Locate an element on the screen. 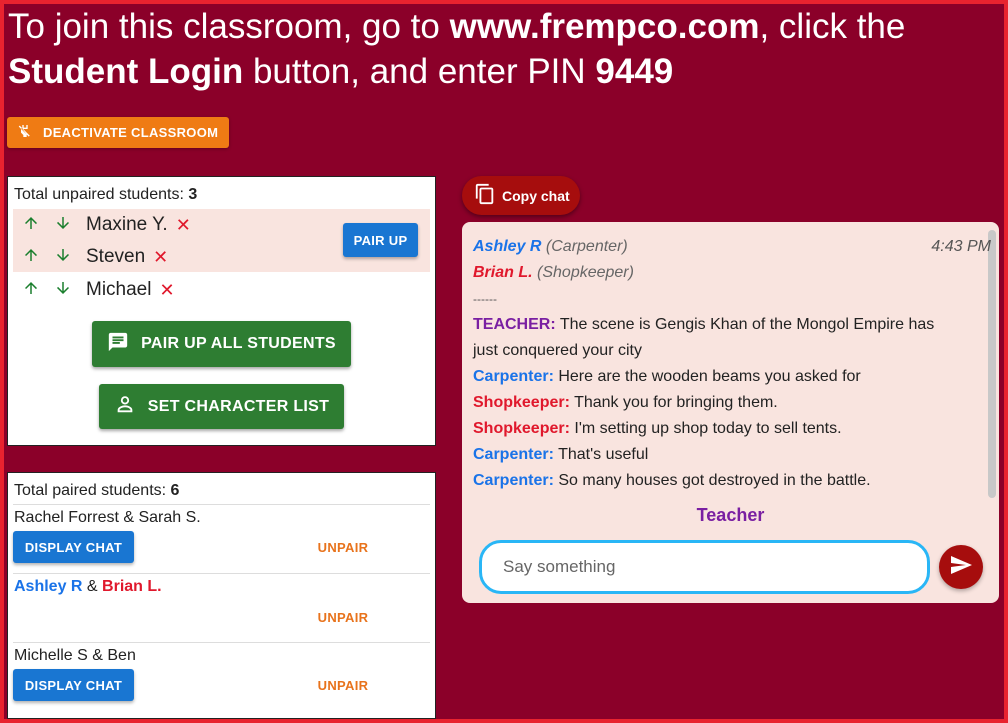 This screenshot has width=1008, height=723. classroom-pin: 9449 is located at coordinates (634, 71).